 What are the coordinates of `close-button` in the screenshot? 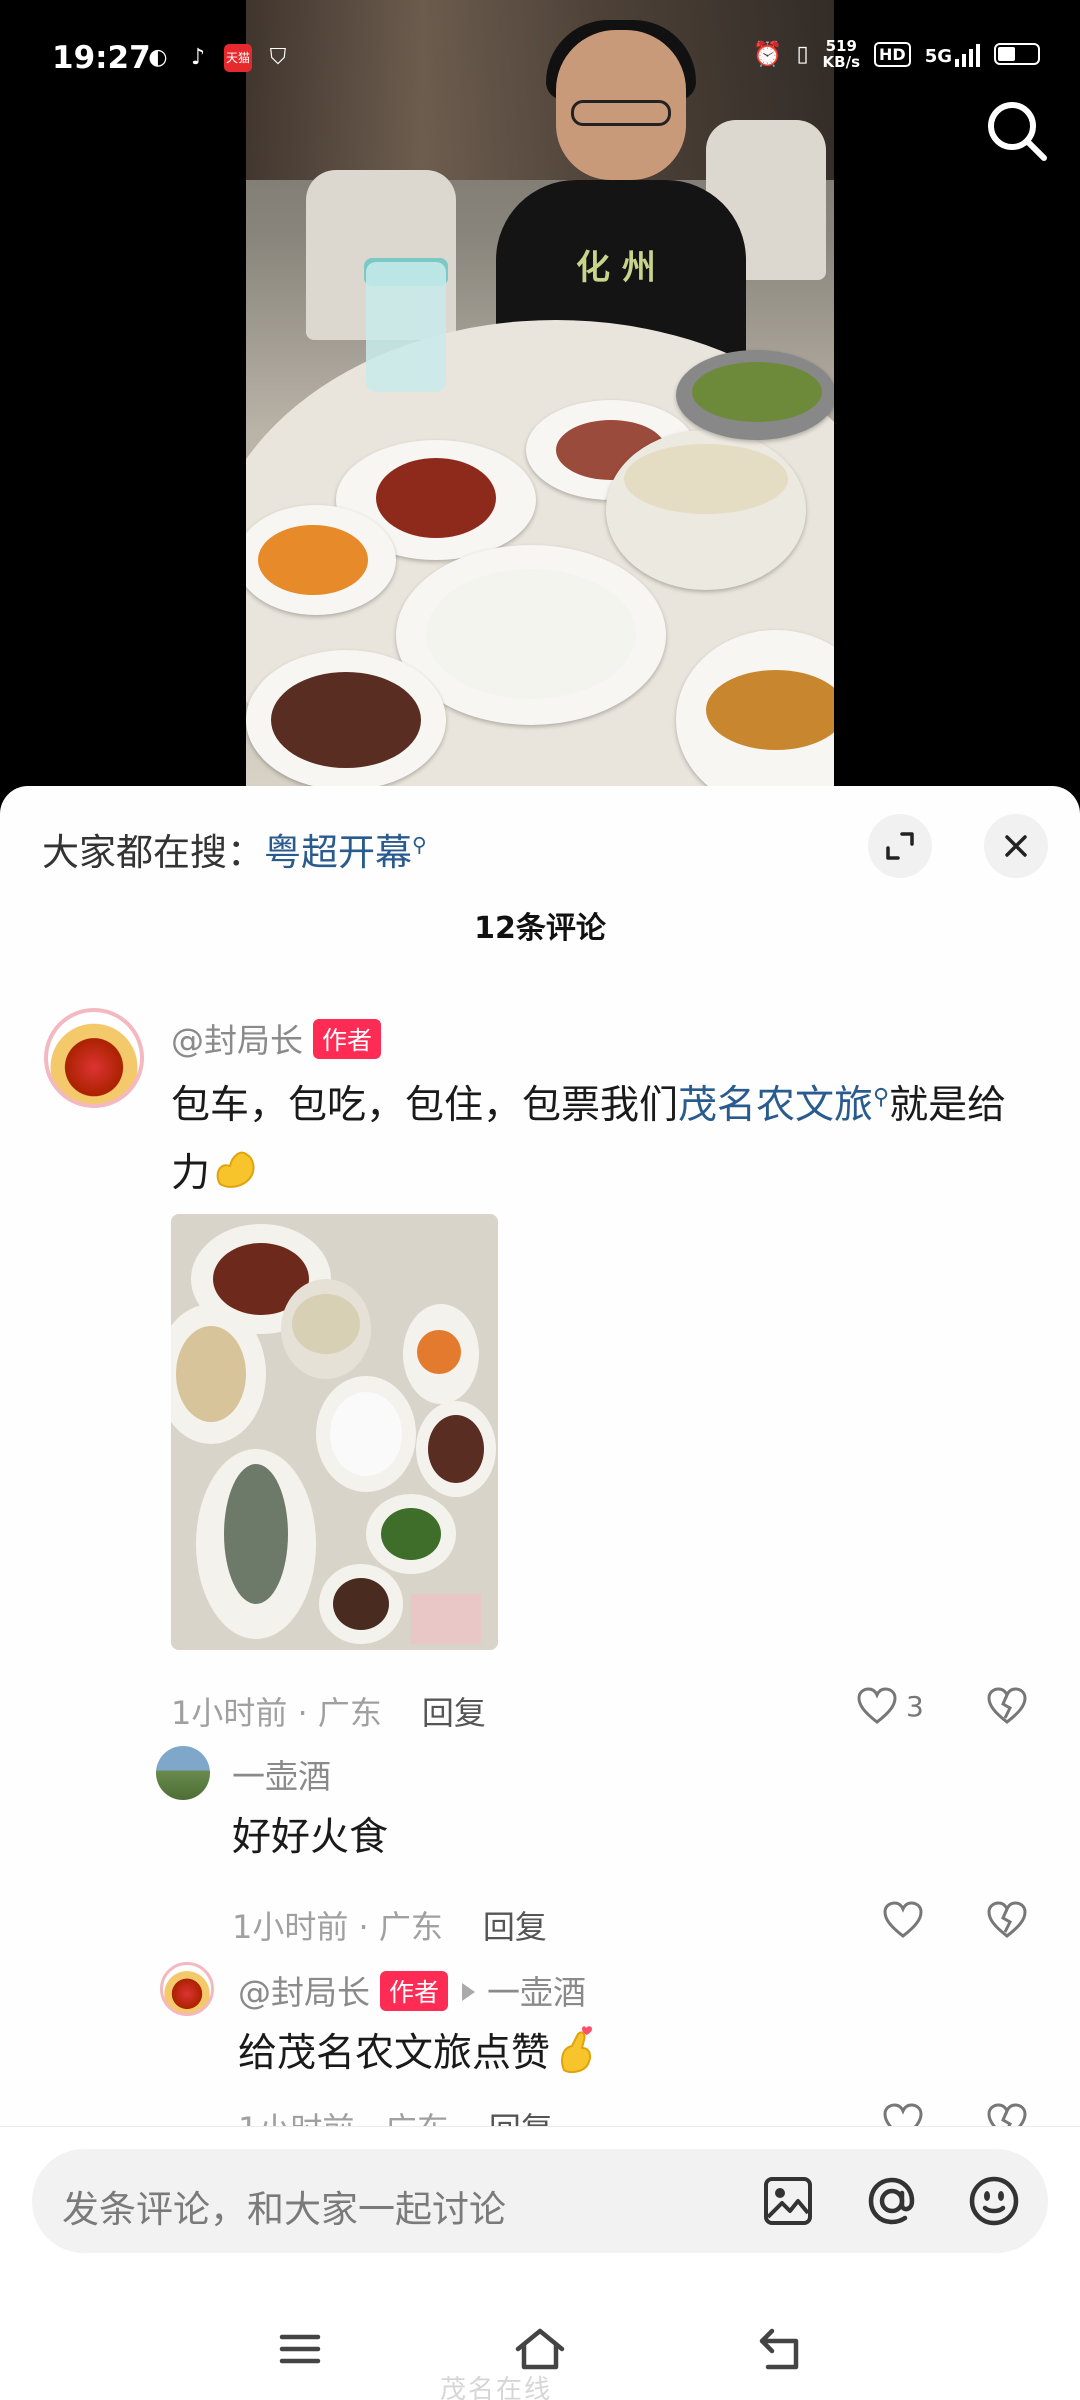 It's located at (1016, 846).